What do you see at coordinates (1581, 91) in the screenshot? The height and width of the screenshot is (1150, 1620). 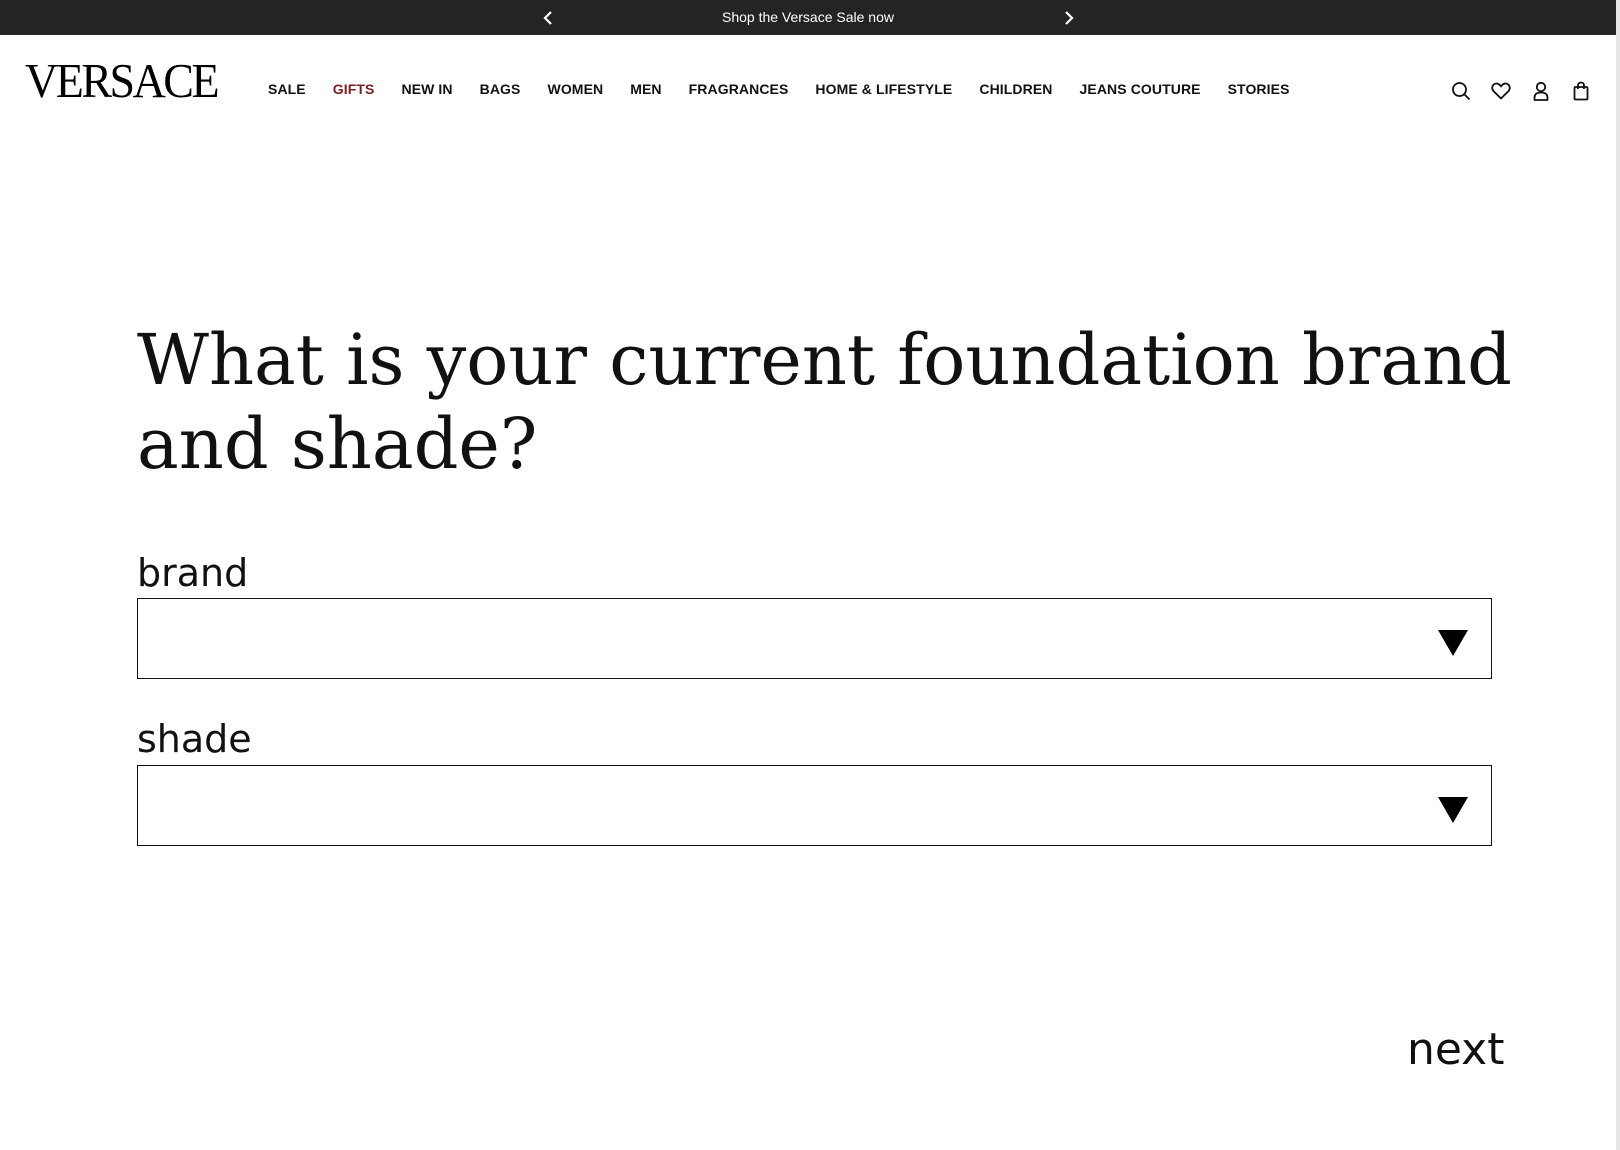 I see `shopping-bag-icon` at bounding box center [1581, 91].